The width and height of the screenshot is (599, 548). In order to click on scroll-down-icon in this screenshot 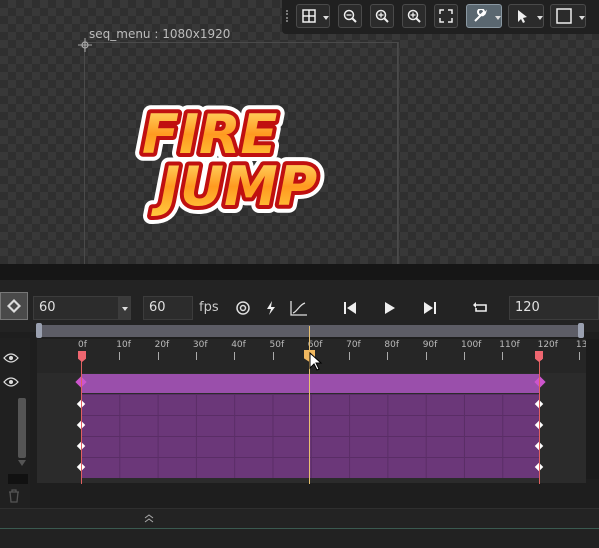, I will do `click(22, 463)`.